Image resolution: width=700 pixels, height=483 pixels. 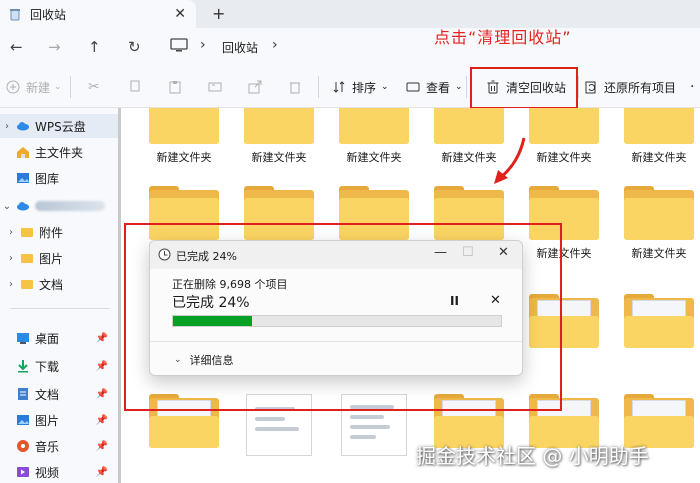 What do you see at coordinates (590, 87) in the screenshot?
I see `restore-icon` at bounding box center [590, 87].